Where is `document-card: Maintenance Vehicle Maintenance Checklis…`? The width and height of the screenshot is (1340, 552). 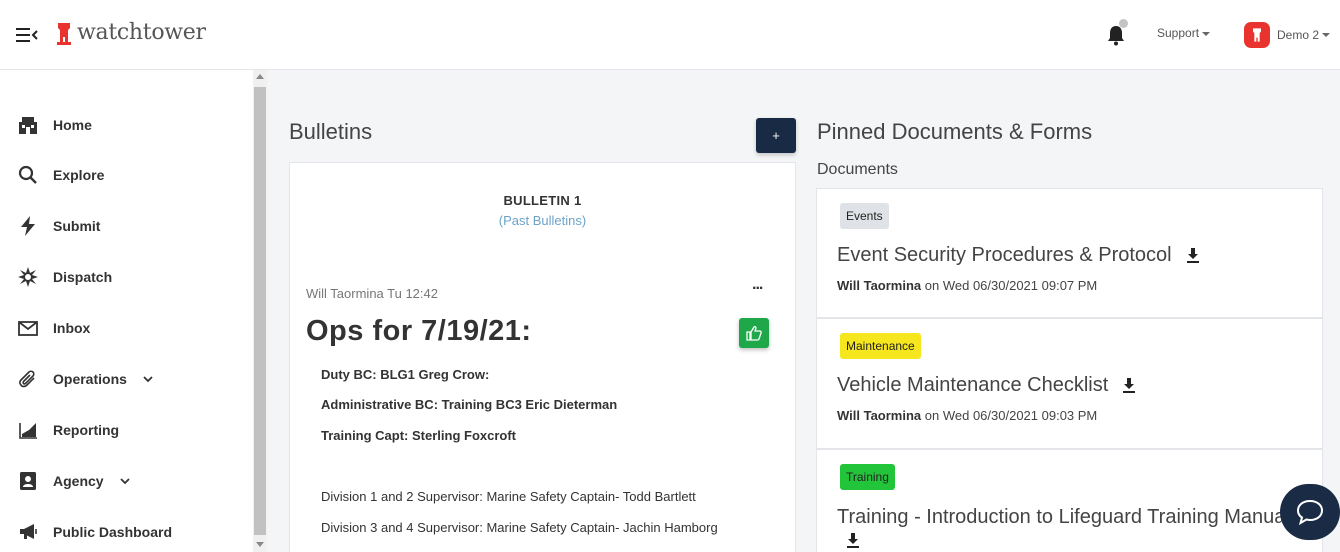 document-card: Maintenance Vehicle Maintenance Checklis… is located at coordinates (1069, 383).